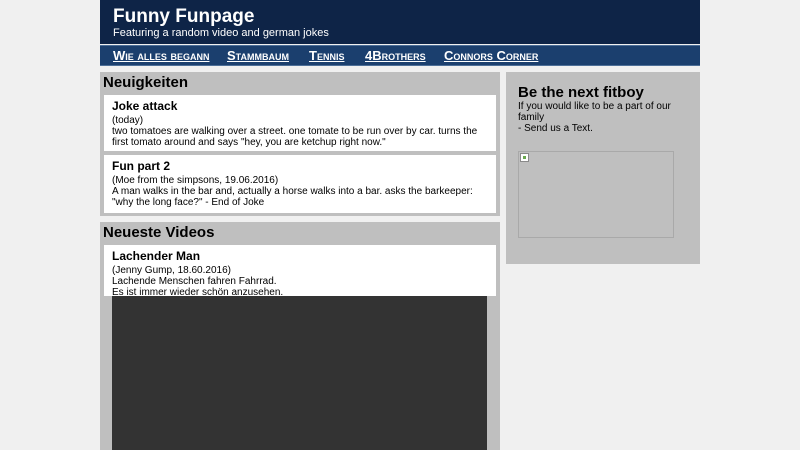 This screenshot has height=450, width=800. Describe the element at coordinates (145, 106) in the screenshot. I see `news-item-title: Joke attack` at that location.